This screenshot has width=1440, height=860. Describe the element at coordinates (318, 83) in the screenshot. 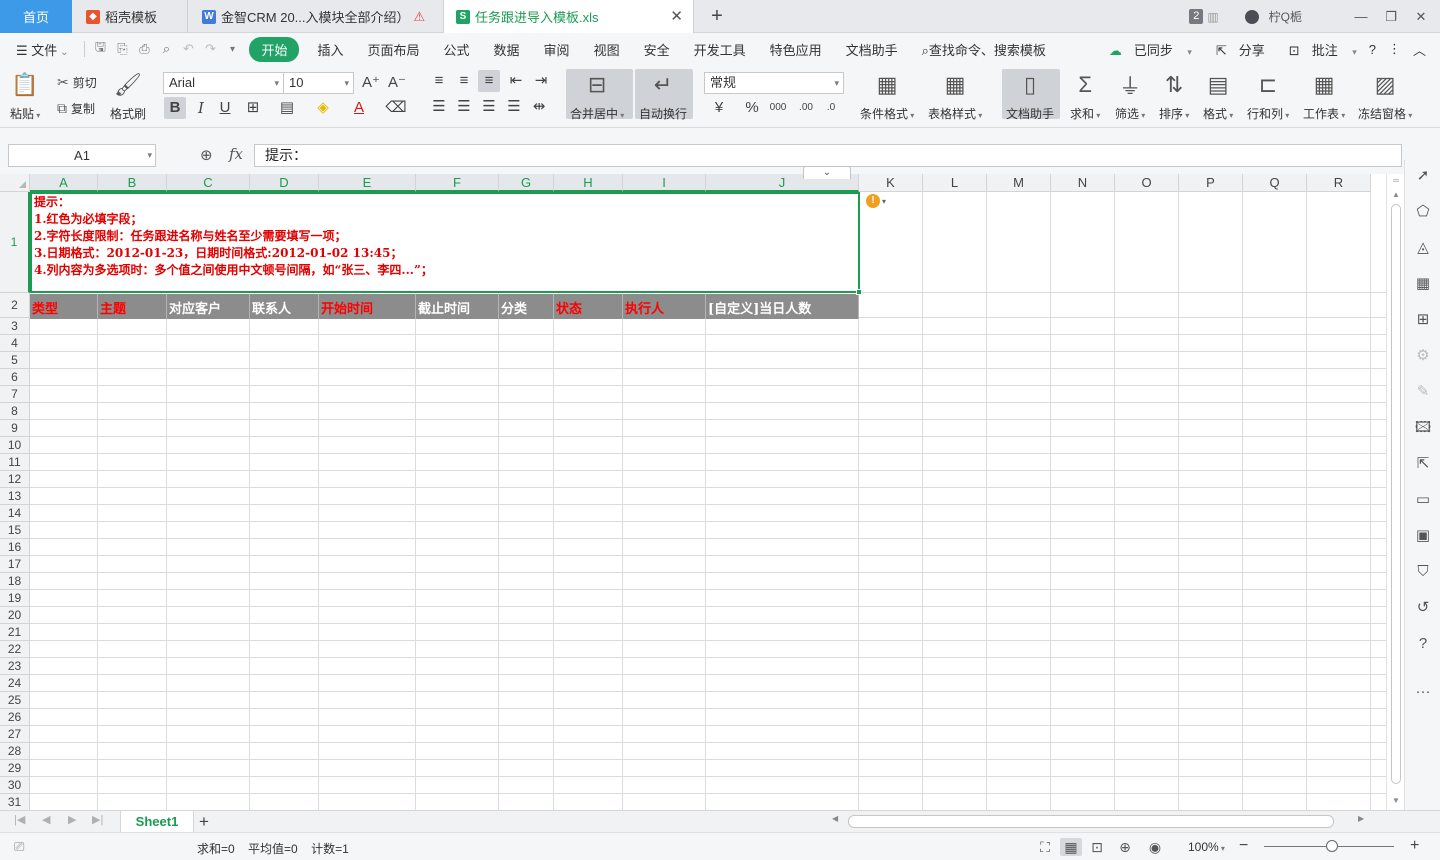

I see `font-size-select: 10` at that location.